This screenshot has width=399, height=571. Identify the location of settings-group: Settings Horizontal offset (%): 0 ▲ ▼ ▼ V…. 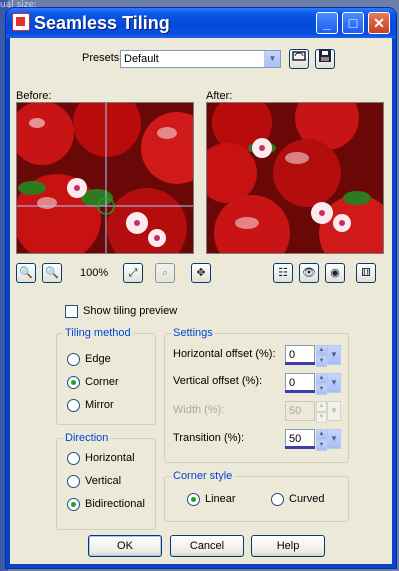
(256, 395).